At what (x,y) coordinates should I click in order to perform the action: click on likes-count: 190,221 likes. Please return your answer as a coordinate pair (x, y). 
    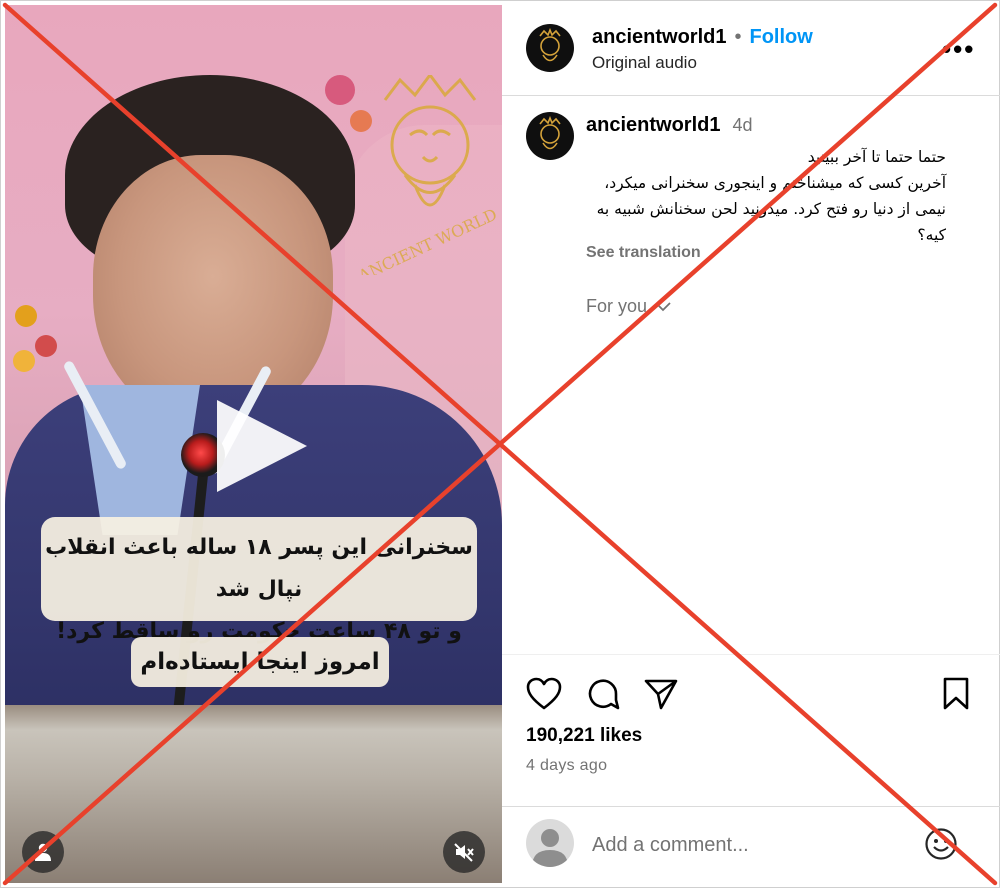
    Looking at the image, I should click on (584, 736).